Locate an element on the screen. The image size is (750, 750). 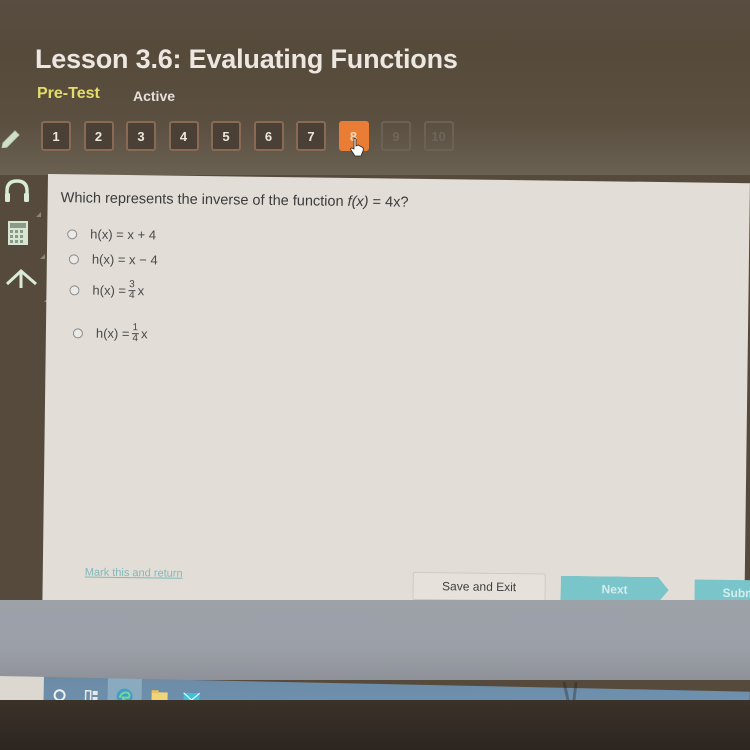
collapse-button is located at coordinates (24, 281).